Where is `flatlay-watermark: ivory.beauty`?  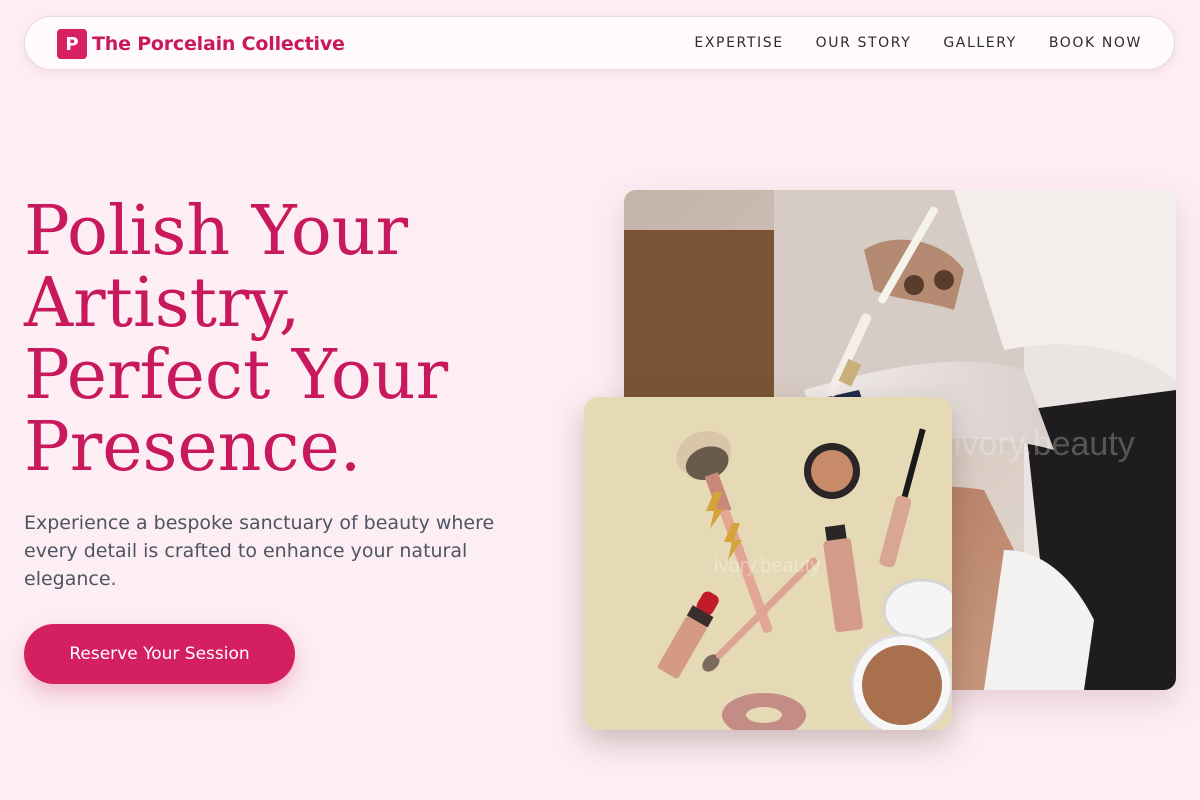 flatlay-watermark: ivory.beauty is located at coordinates (767, 566).